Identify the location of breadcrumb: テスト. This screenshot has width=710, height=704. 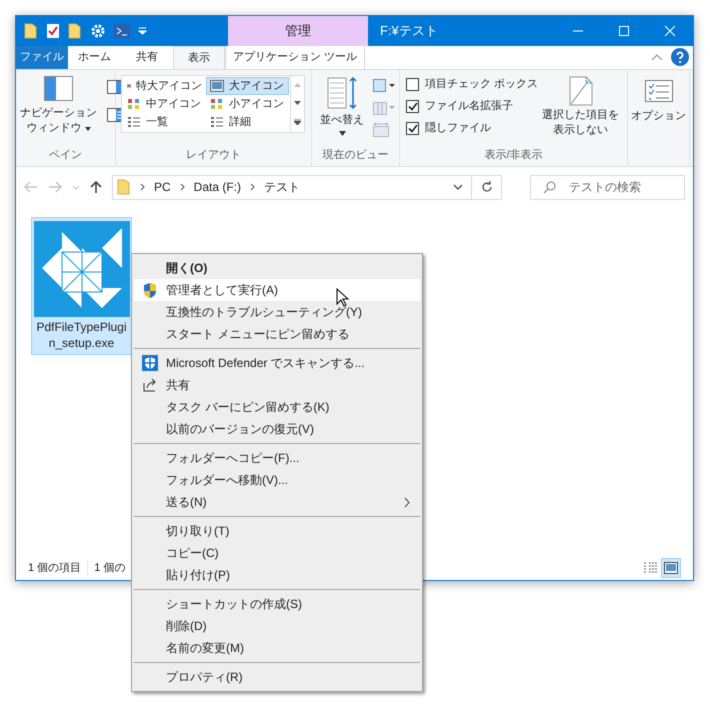
(282, 187).